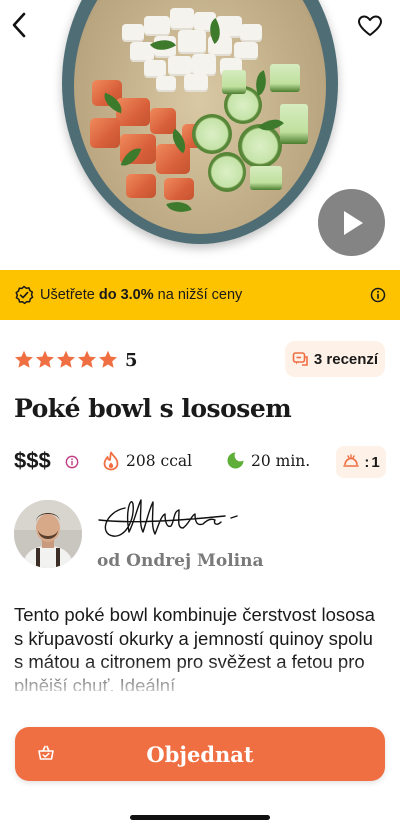  I want to click on order-button-label: Objednat, so click(200, 754).